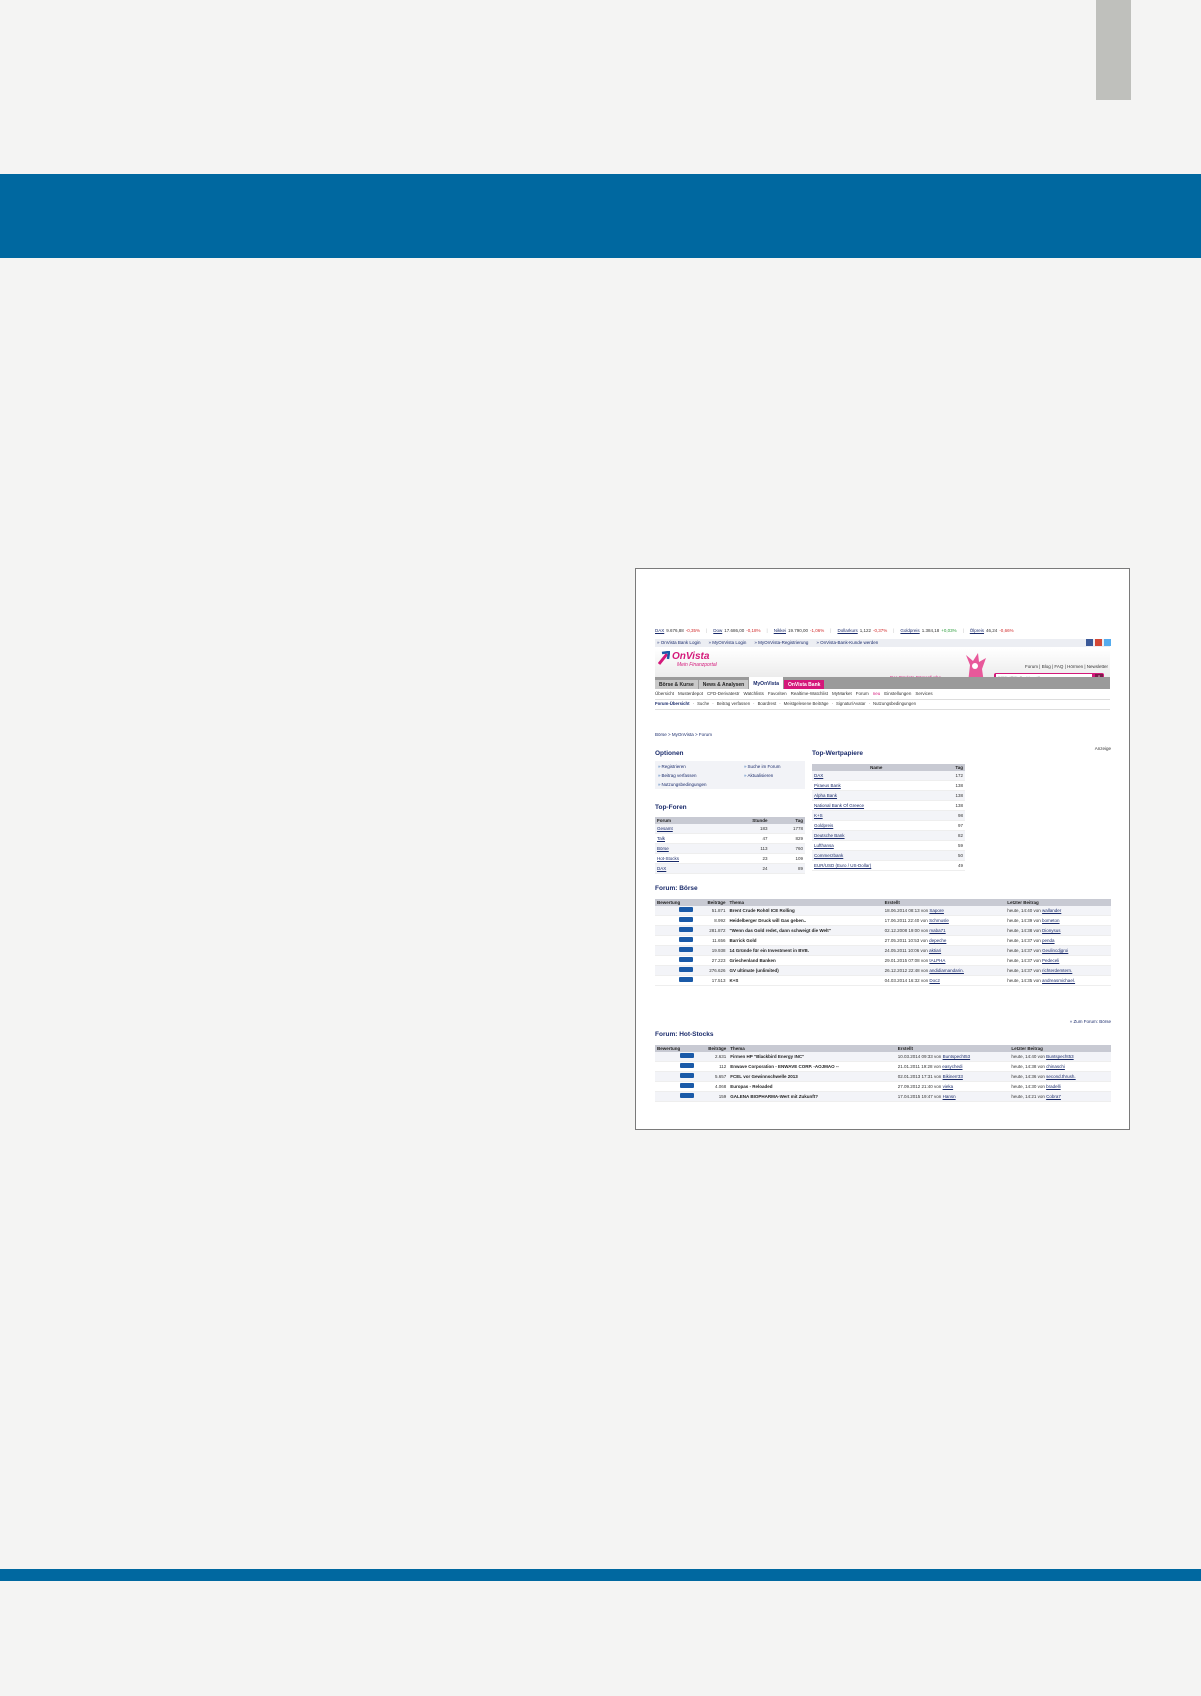 The width and height of the screenshot is (1201, 1696). What do you see at coordinates (672, 766) in the screenshot?
I see `option-register: Registrieren` at bounding box center [672, 766].